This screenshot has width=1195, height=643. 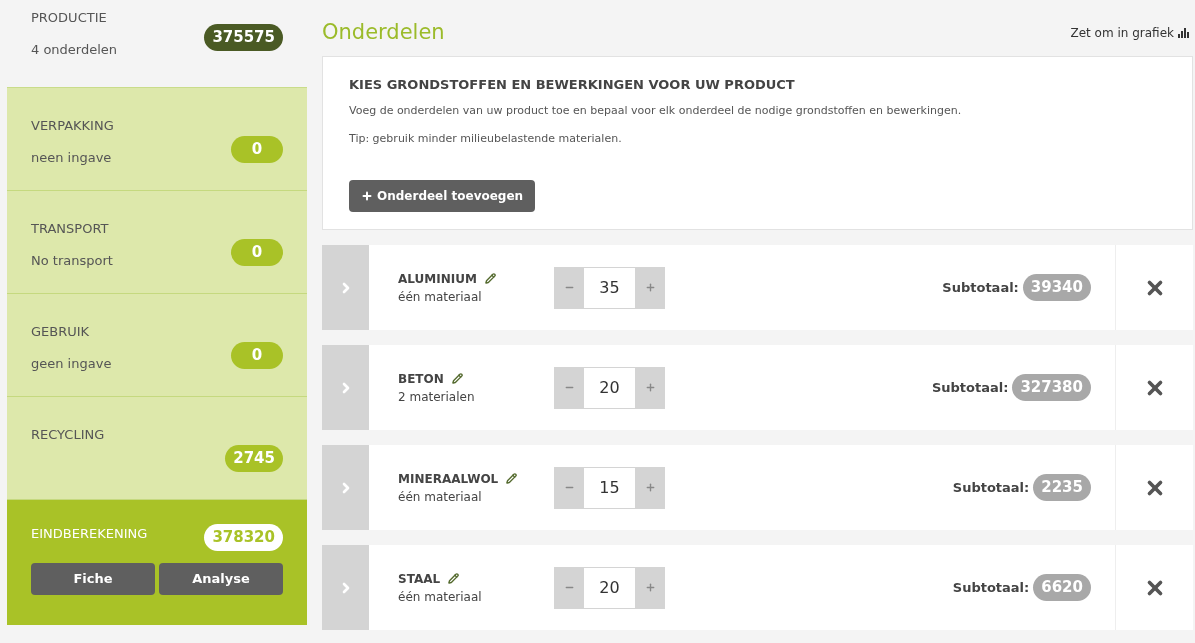 I want to click on intro-heading: KIES GRONDSTOFFEN EN BEWERKINGEN VOOR UW PRODUCT, so click(x=572, y=85).